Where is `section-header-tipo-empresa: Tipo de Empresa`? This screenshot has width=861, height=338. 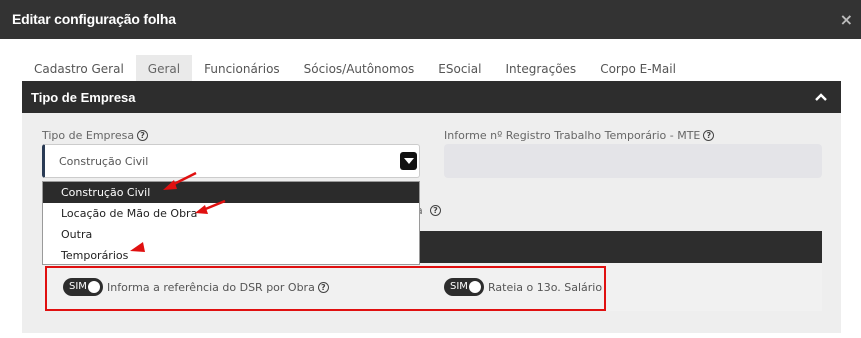 section-header-tipo-empresa: Tipo de Empresa is located at coordinates (431, 97).